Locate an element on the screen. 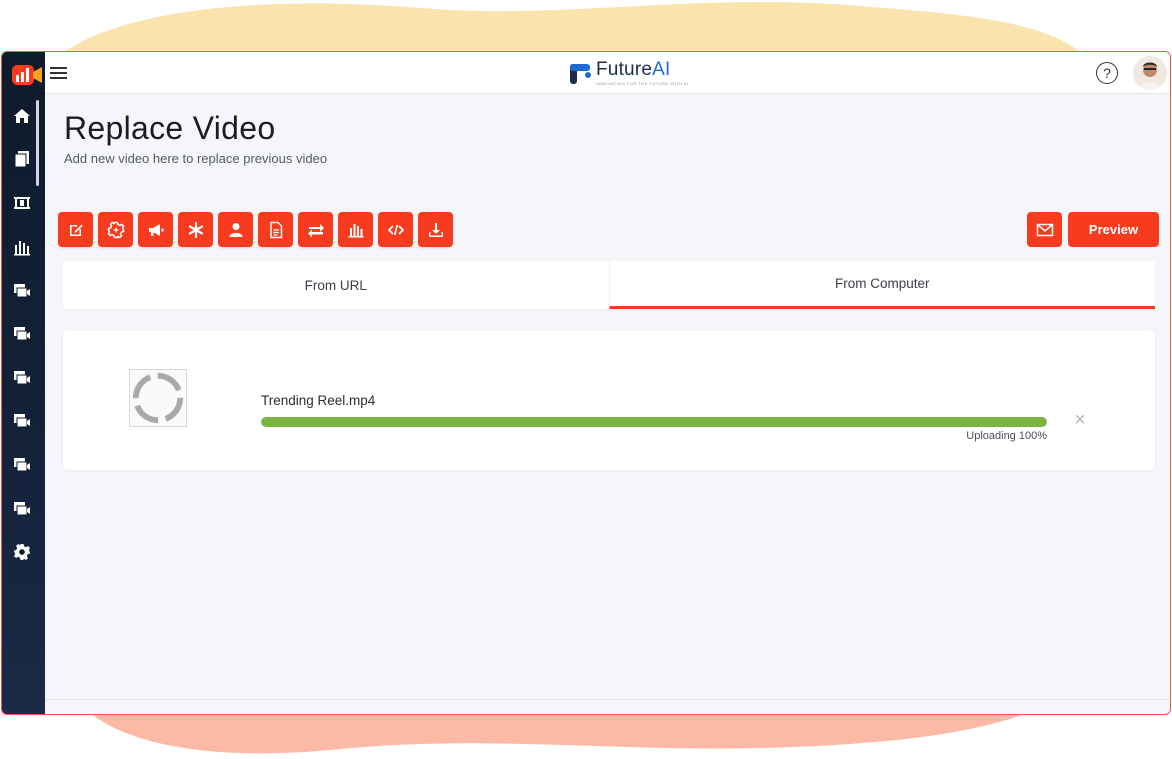 This screenshot has height=759, width=1172. sidebar-item-settings is located at coordinates (22, 552).